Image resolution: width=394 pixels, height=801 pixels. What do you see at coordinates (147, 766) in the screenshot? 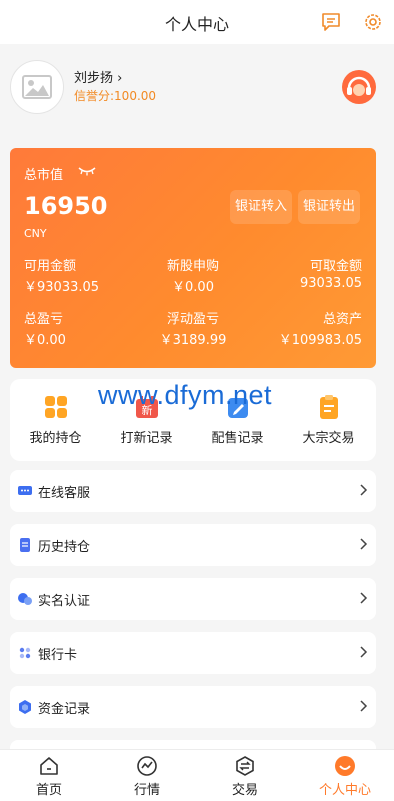
I see `market-icon` at bounding box center [147, 766].